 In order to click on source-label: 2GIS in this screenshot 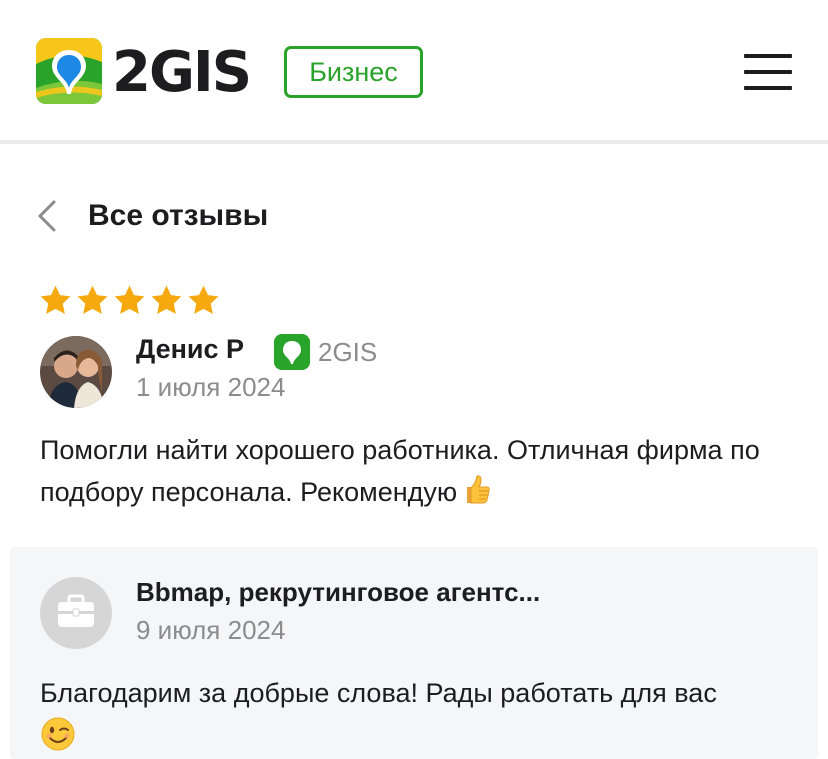, I will do `click(348, 351)`.